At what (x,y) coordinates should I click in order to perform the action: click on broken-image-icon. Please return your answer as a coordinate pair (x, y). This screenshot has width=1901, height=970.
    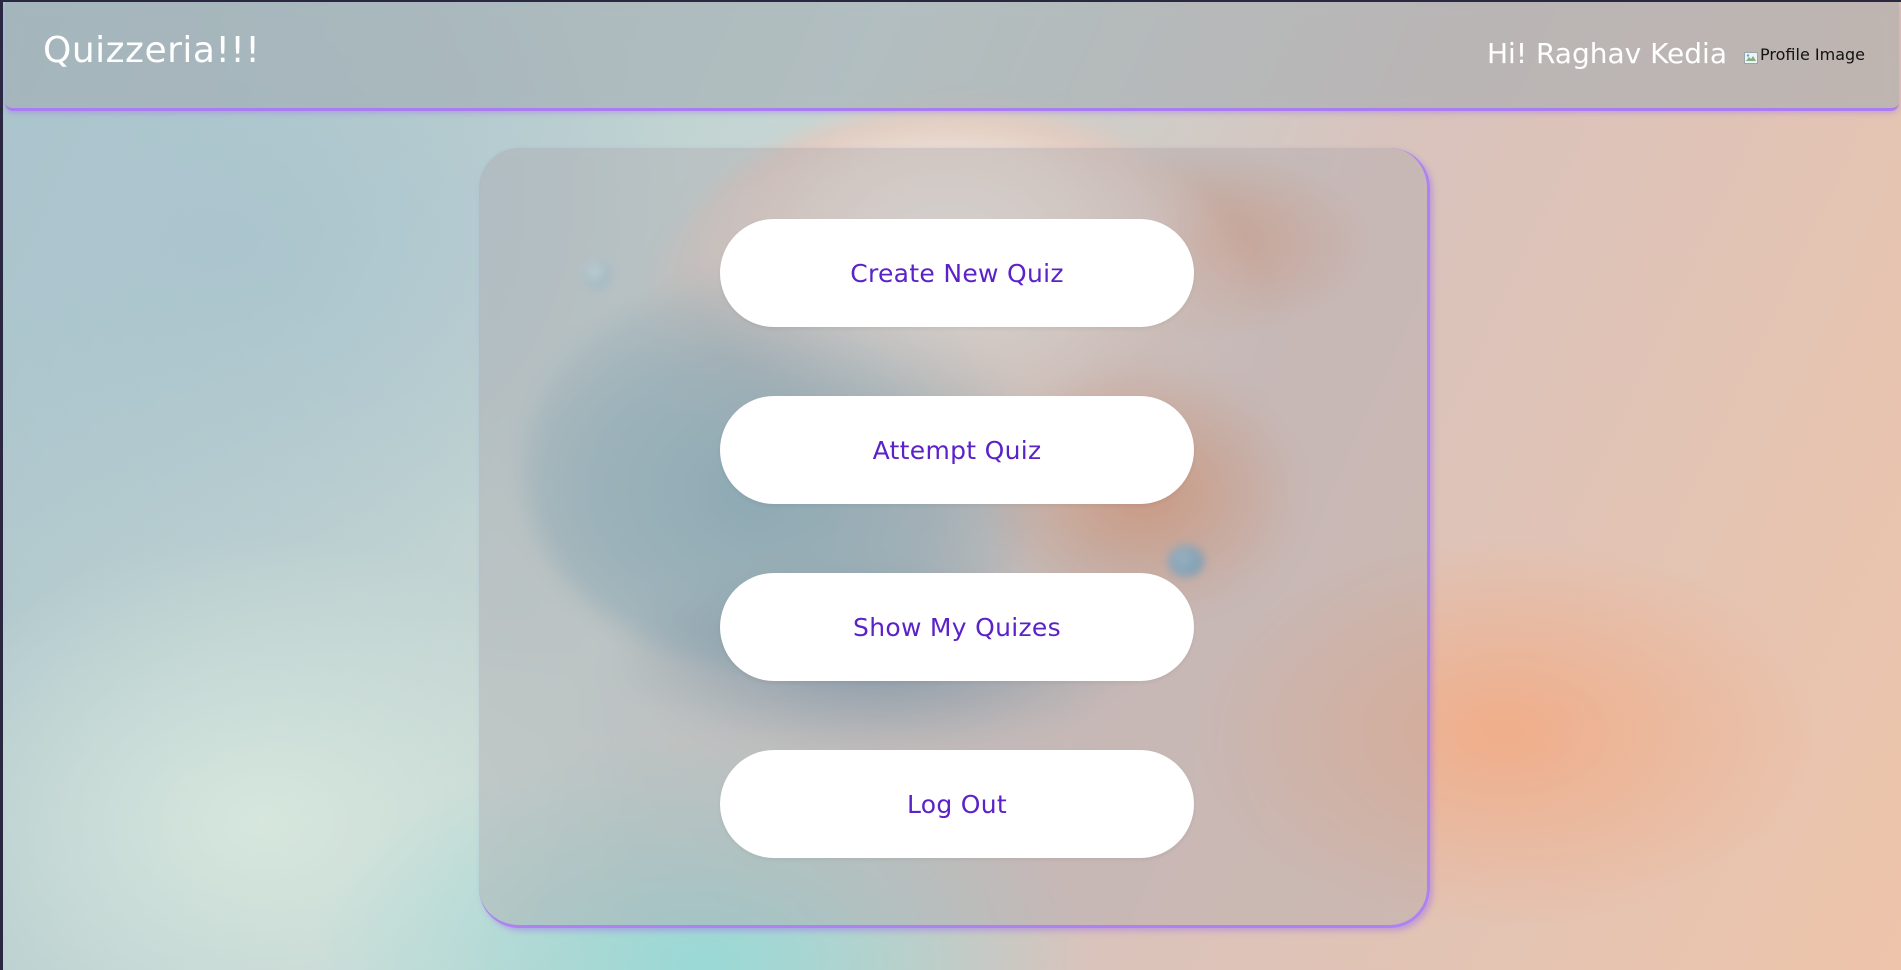
    Looking at the image, I should click on (1751, 56).